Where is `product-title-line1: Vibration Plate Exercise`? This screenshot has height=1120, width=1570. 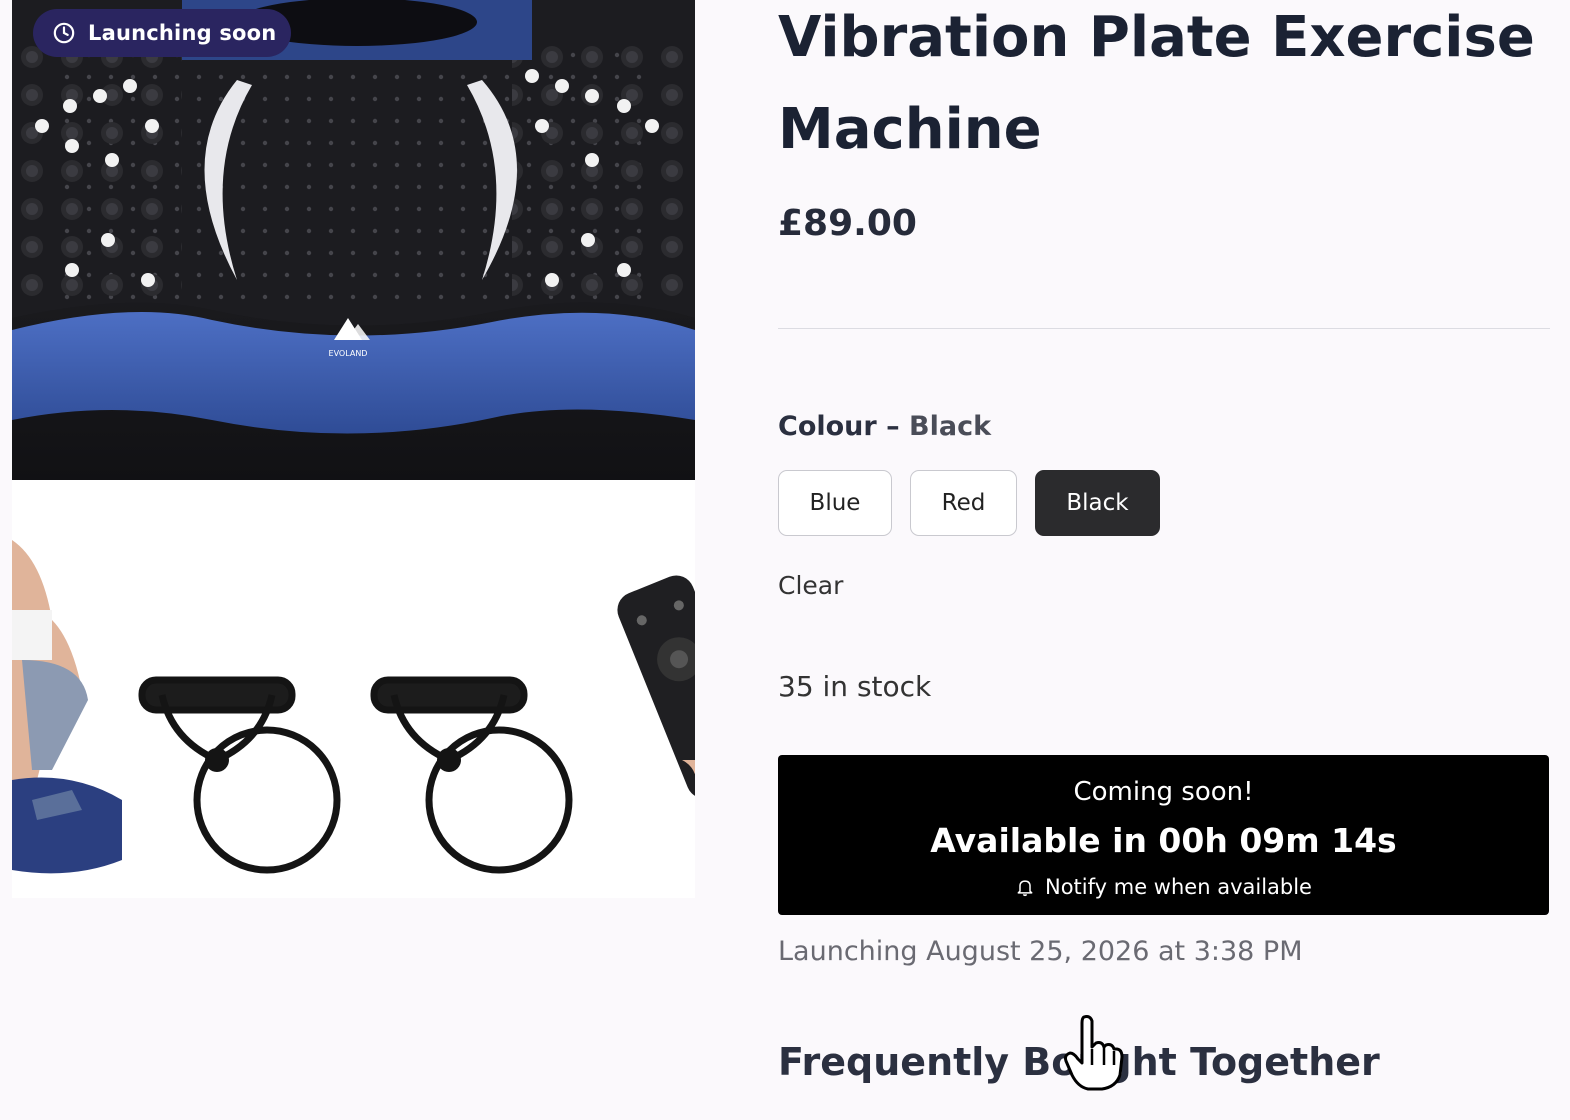
product-title-line1: Vibration Plate Exercise is located at coordinates (1156, 37).